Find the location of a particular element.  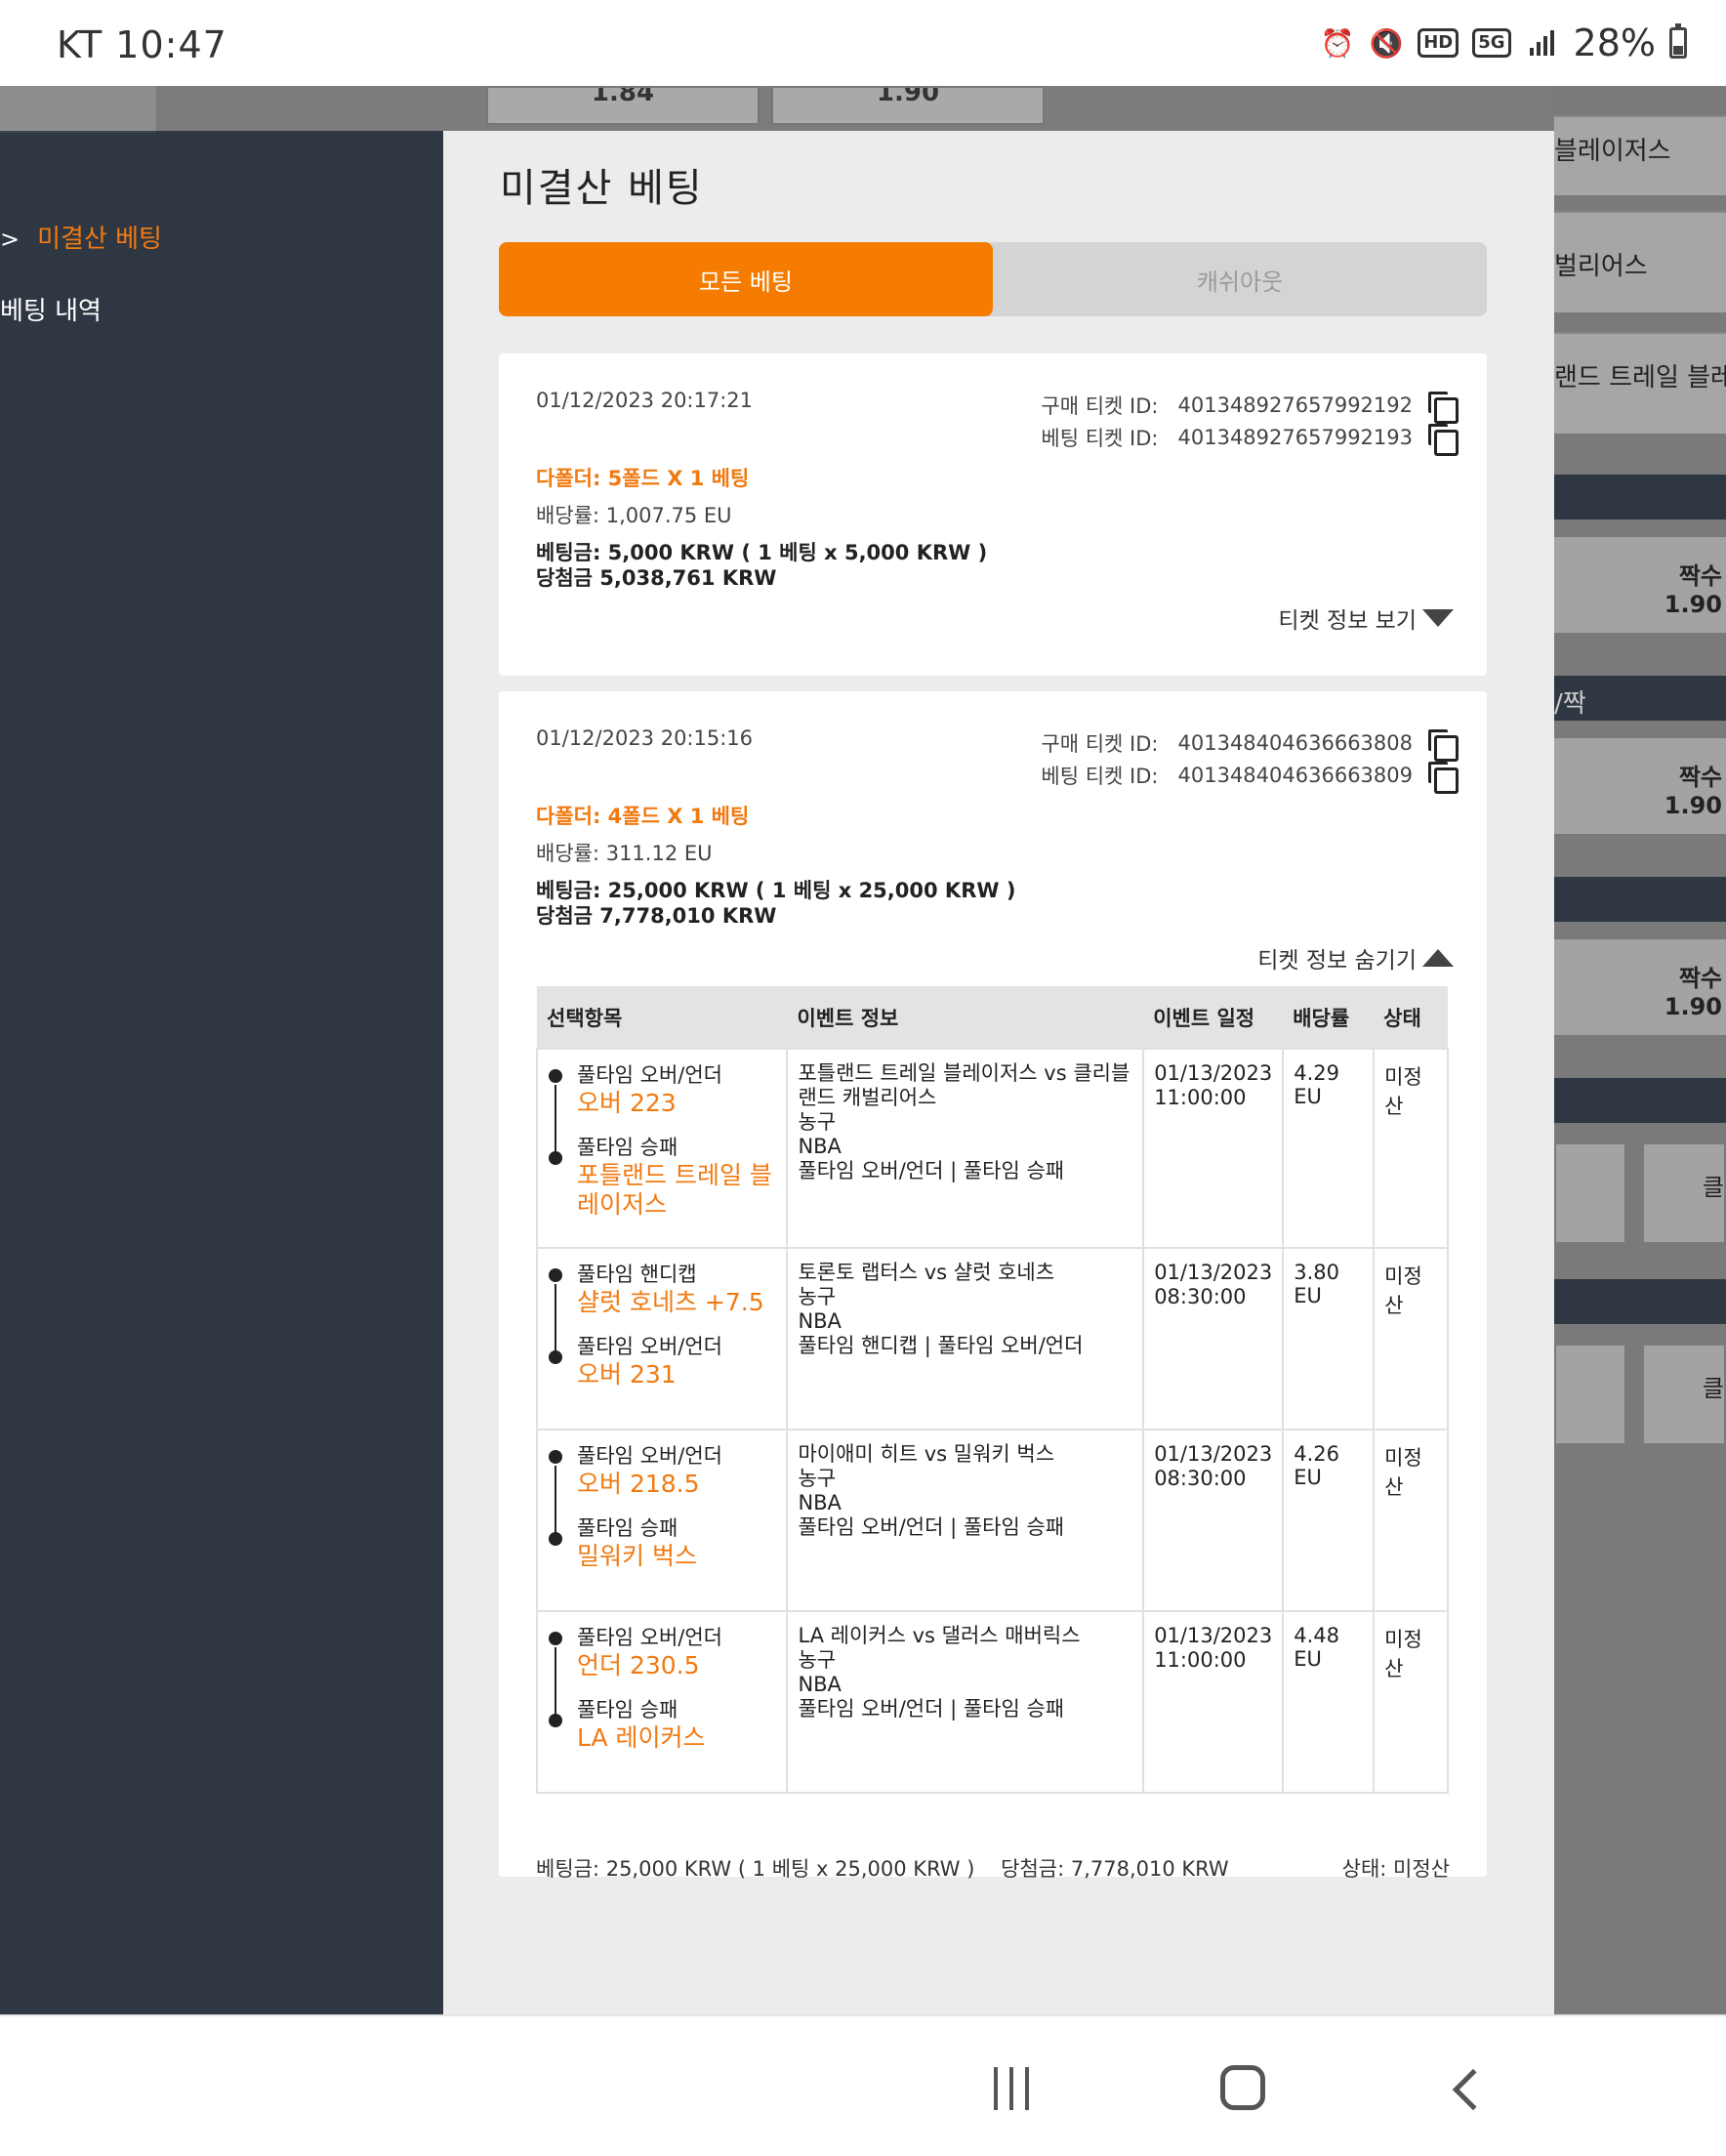

bg-section-label: /짝 is located at coordinates (1640, 698).